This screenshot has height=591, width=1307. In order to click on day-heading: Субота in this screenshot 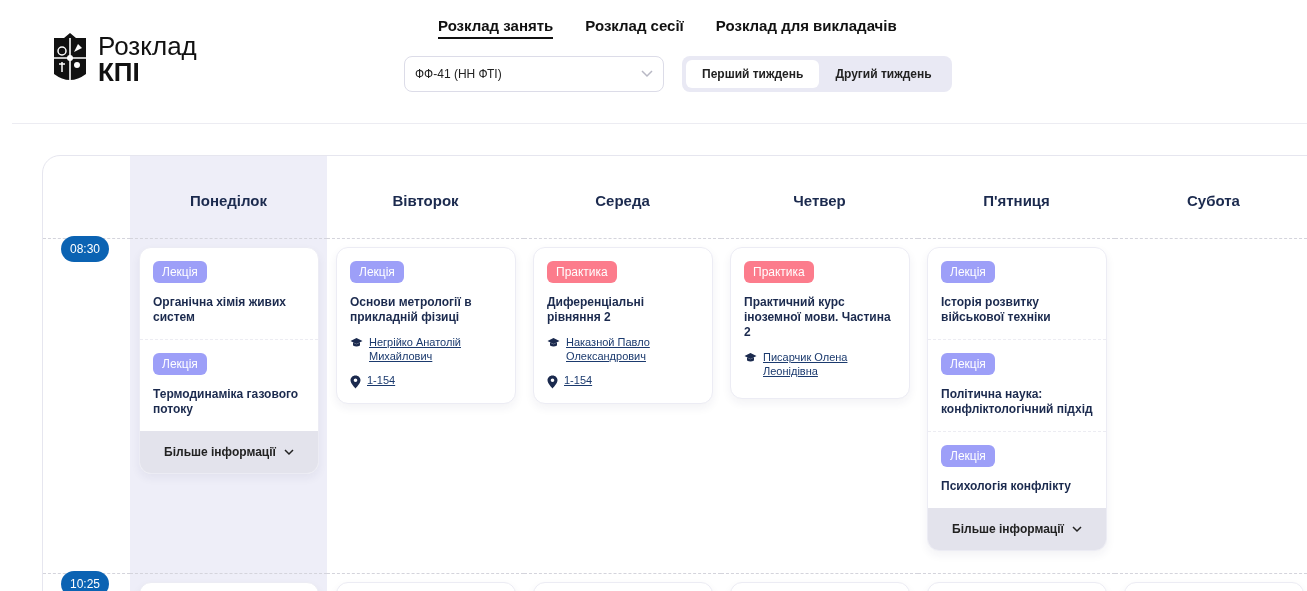, I will do `click(1213, 200)`.